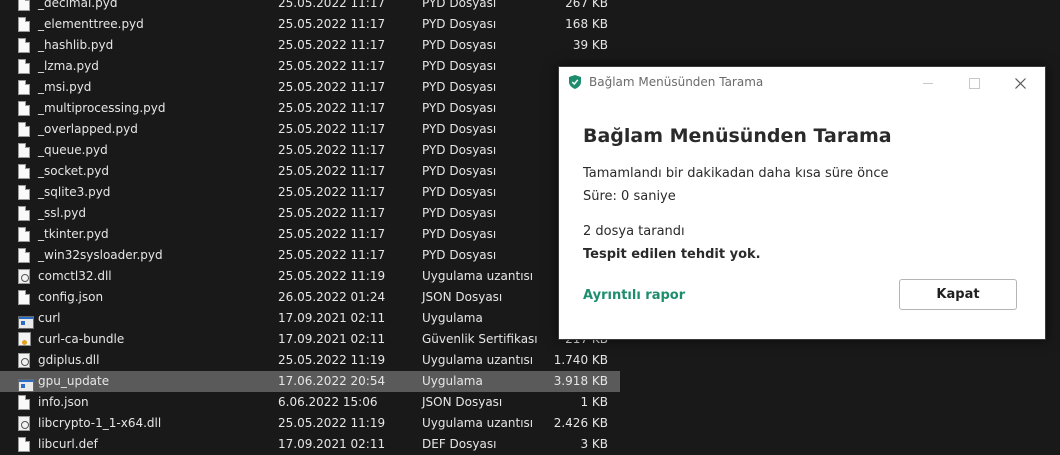  I want to click on file-size: 3 KB, so click(594, 444).